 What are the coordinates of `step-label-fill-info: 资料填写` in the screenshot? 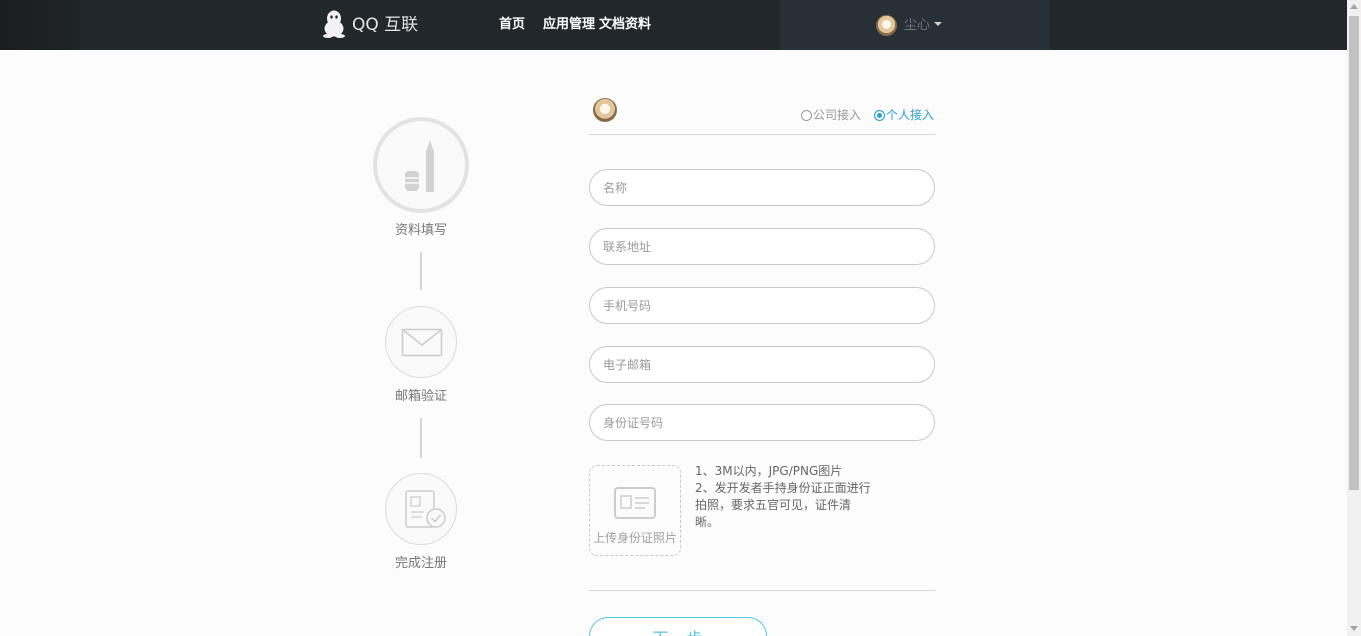 It's located at (420, 230).